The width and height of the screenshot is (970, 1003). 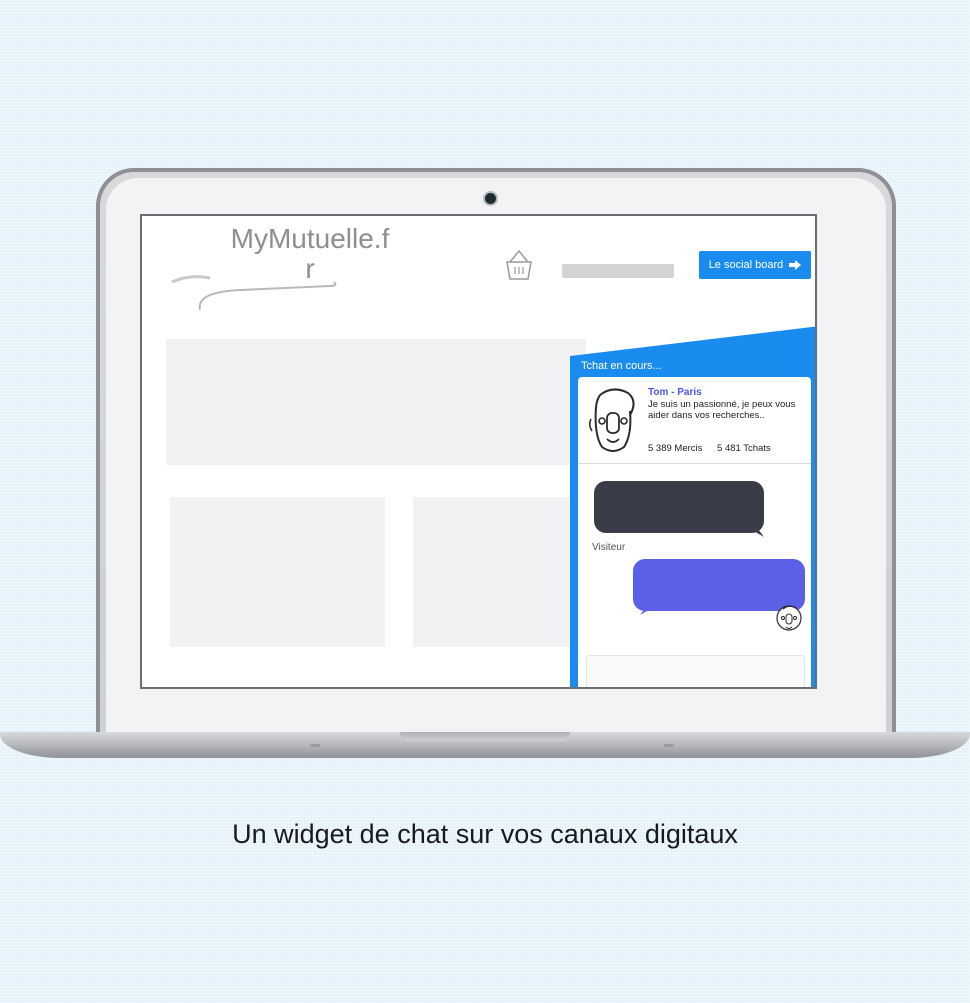 I want to click on basket-icon, so click(x=519, y=265).